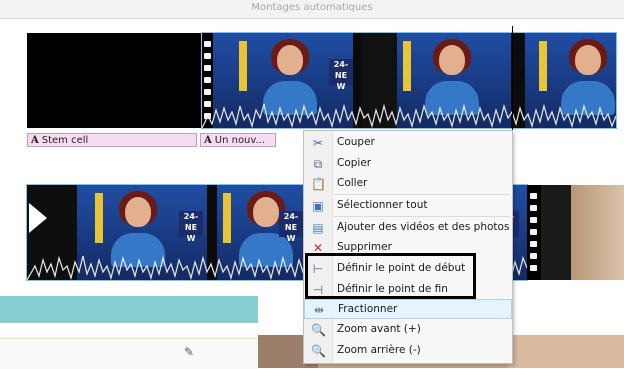 The height and width of the screenshot is (369, 624). What do you see at coordinates (189, 352) in the screenshot?
I see `edit-pencil-icon: ✎` at bounding box center [189, 352].